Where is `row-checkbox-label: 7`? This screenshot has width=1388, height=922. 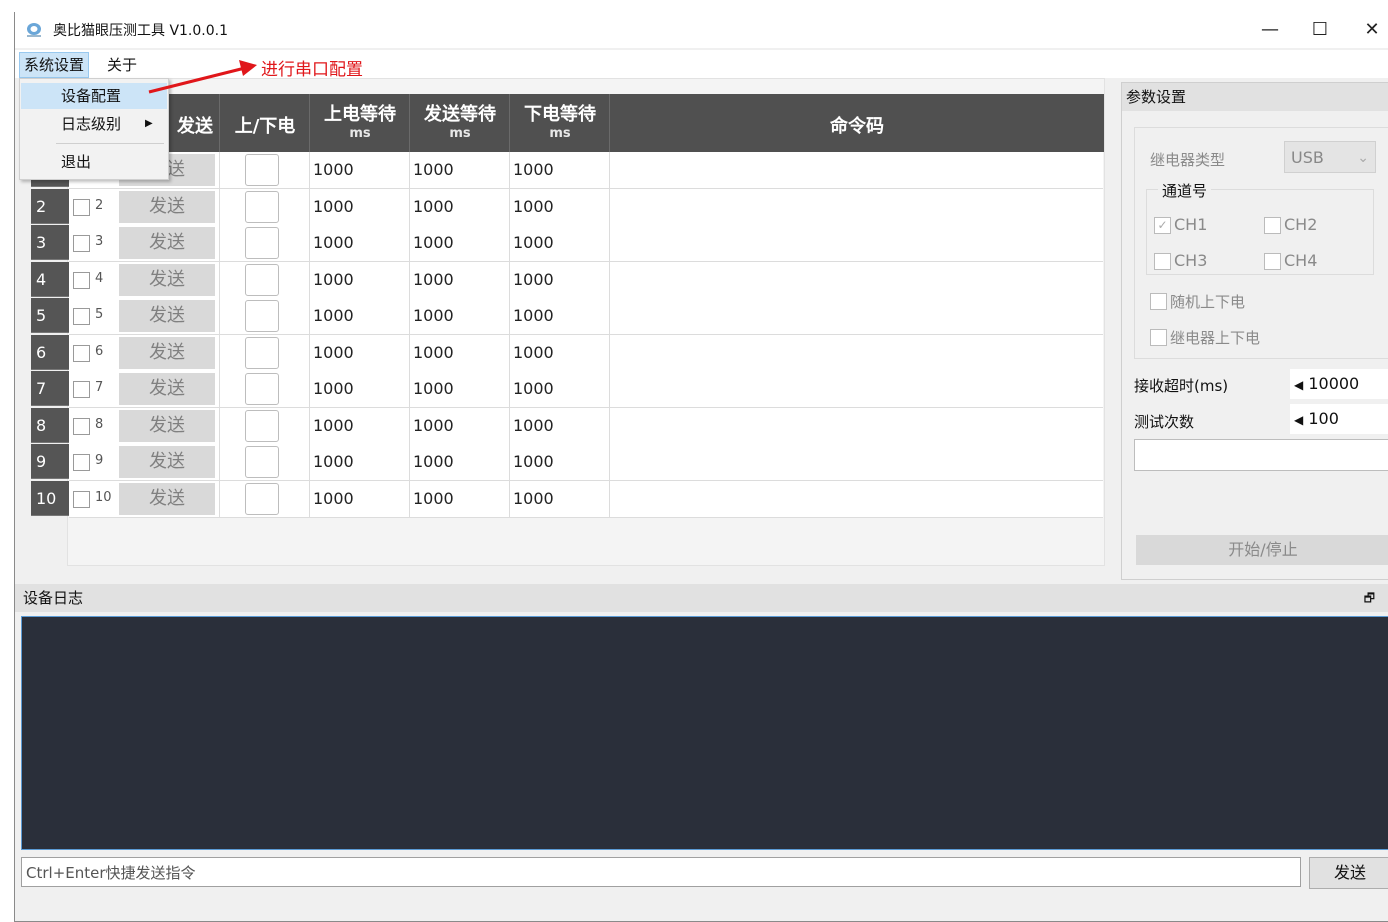 row-checkbox-label: 7 is located at coordinates (99, 387).